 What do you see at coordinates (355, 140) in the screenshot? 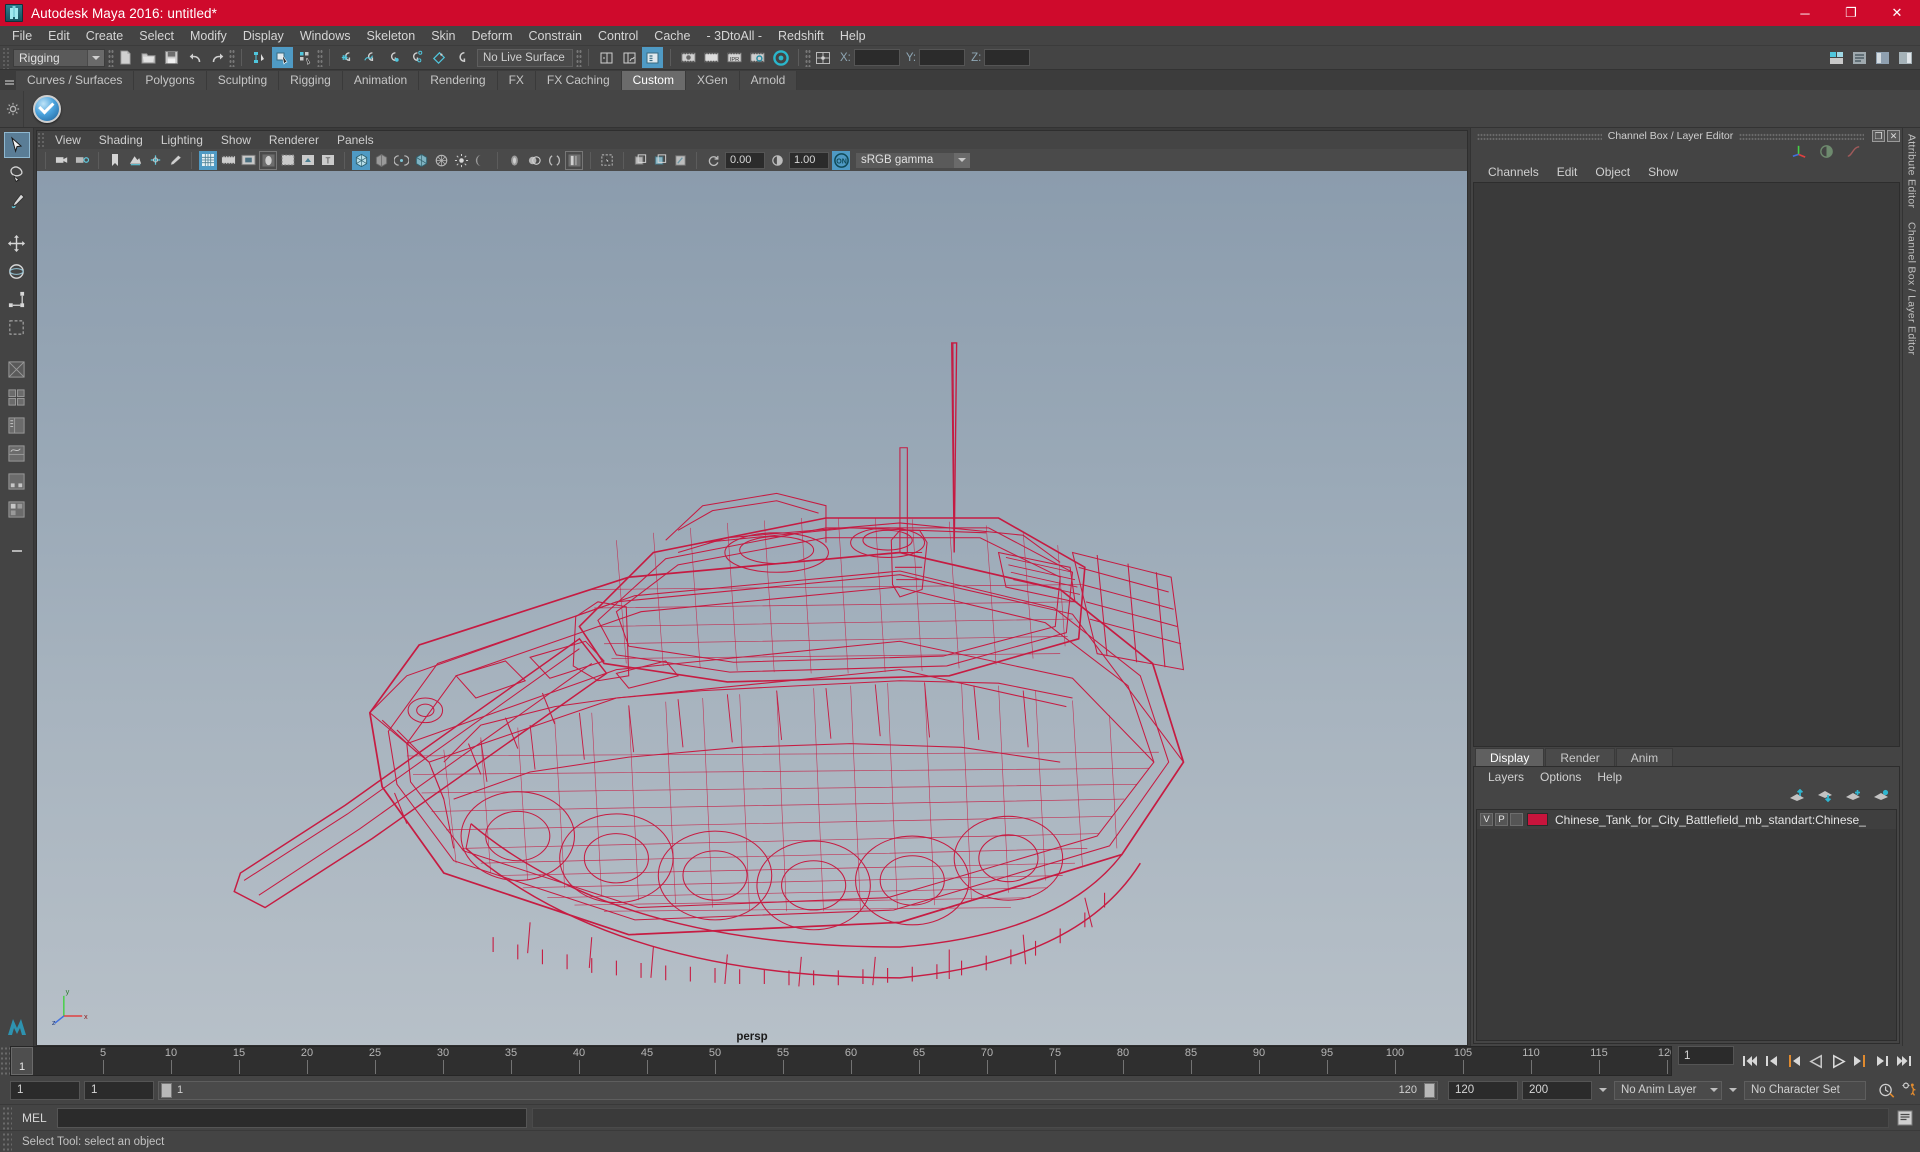
I see `viewport-menu-panels: Panels` at bounding box center [355, 140].